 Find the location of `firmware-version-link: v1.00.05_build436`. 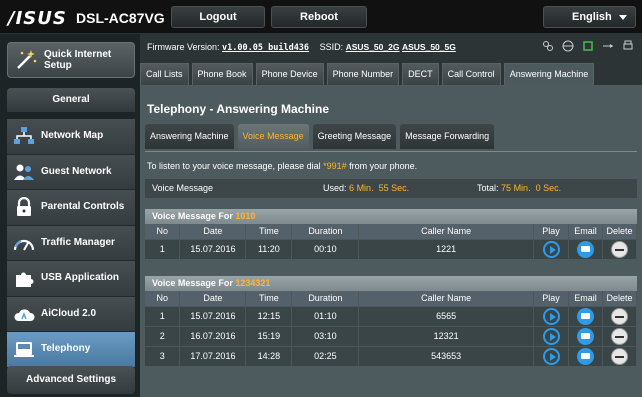

firmware-version-link: v1.00.05_build436 is located at coordinates (265, 48).